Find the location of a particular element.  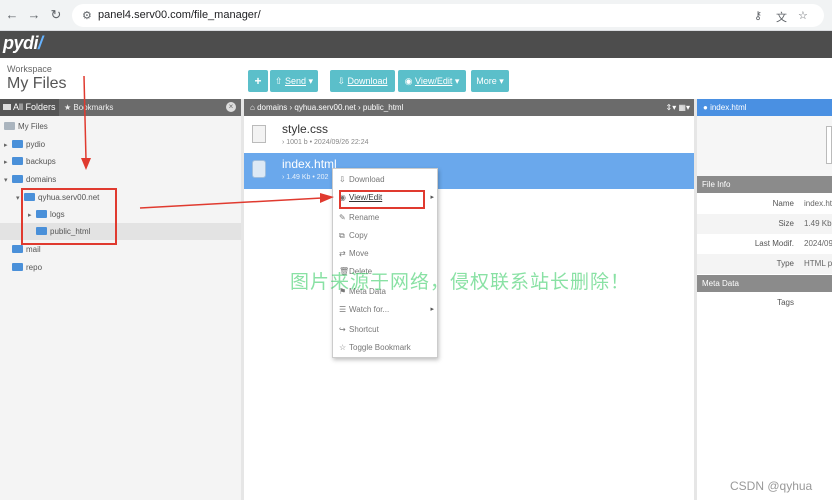

arrow-line-horizontal is located at coordinates (231, 203).